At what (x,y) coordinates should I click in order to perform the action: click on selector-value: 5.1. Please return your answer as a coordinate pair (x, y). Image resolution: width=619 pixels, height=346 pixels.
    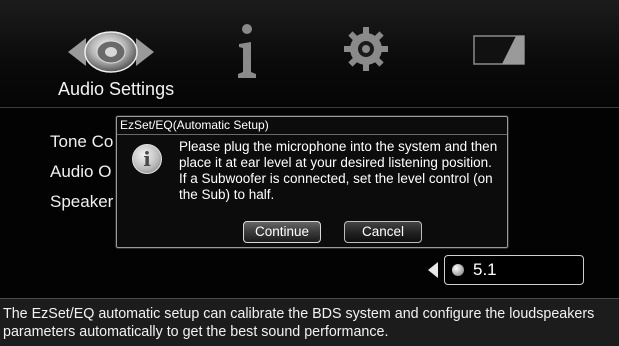
    Looking at the image, I should click on (485, 269).